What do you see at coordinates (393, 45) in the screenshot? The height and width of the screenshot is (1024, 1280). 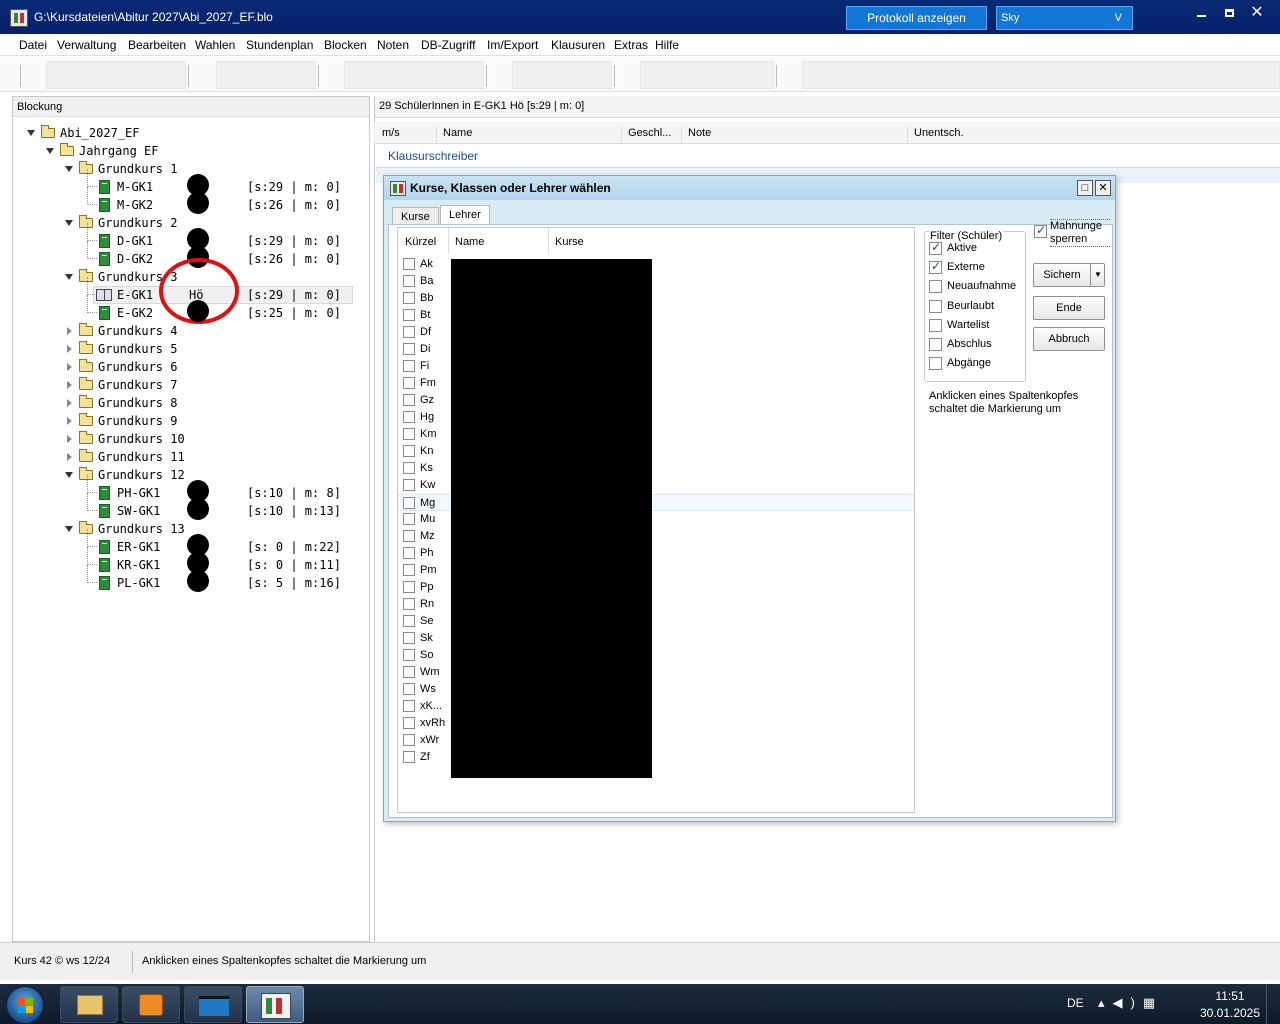 I see `menu-item-noten: Noten` at bounding box center [393, 45].